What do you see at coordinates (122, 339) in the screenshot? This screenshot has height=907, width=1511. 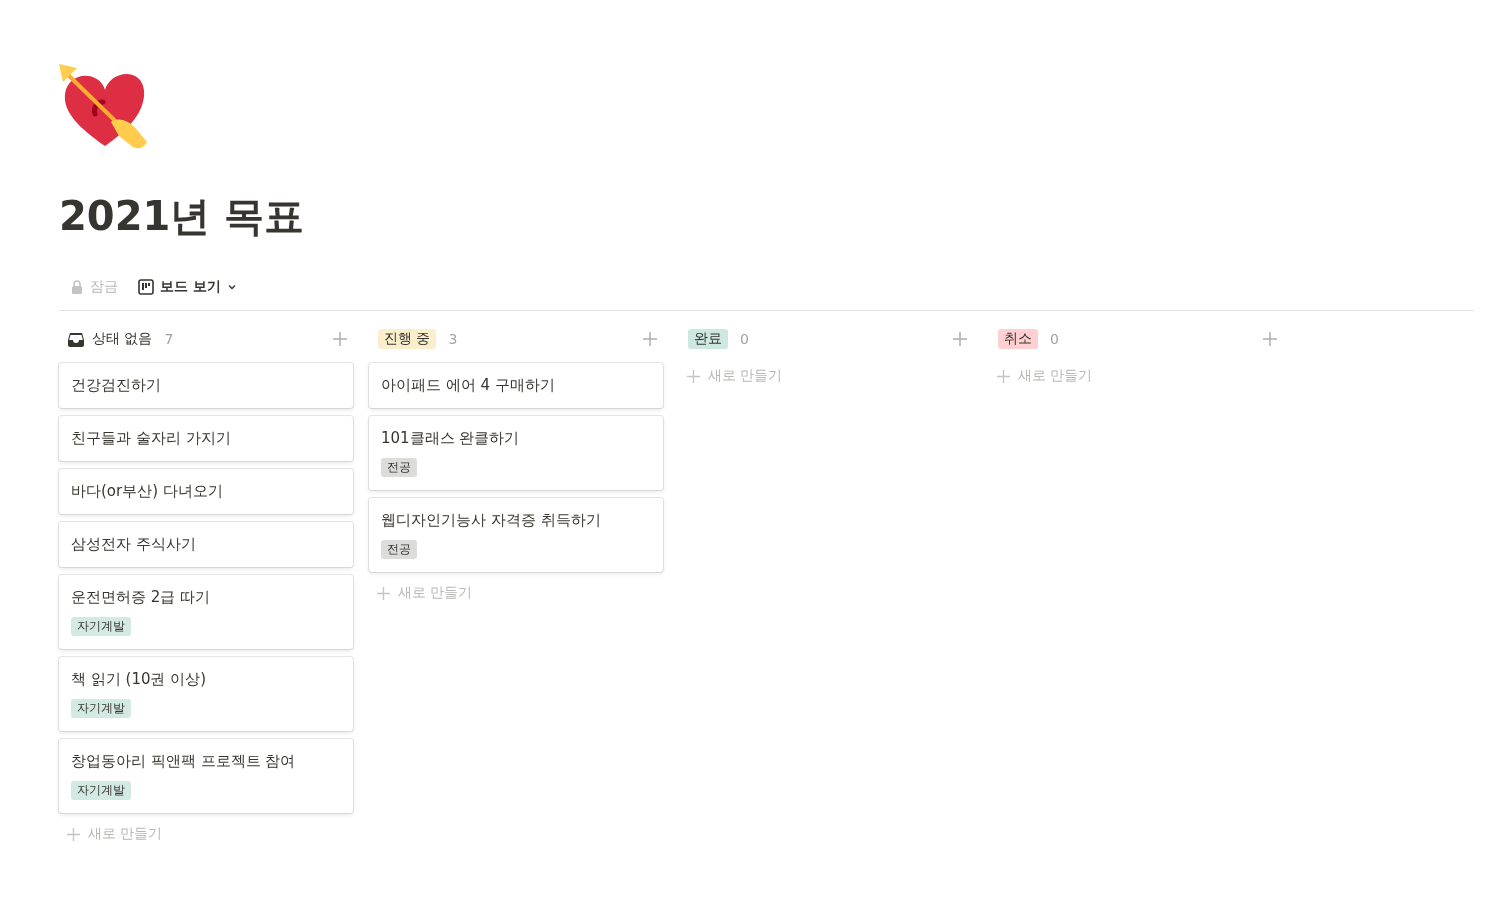 I see `column-label: 상태 없음` at bounding box center [122, 339].